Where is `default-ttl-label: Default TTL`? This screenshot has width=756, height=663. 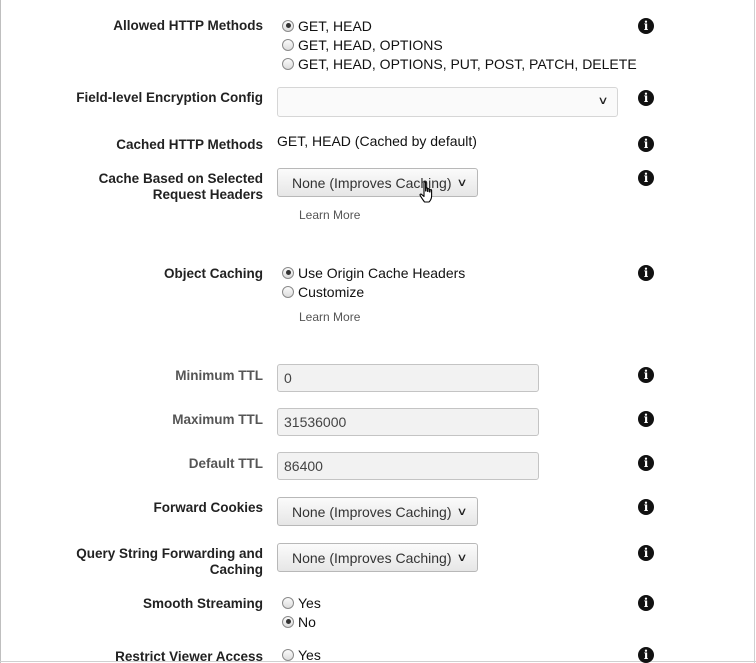
default-ttl-label: Default TTL is located at coordinates (225, 463).